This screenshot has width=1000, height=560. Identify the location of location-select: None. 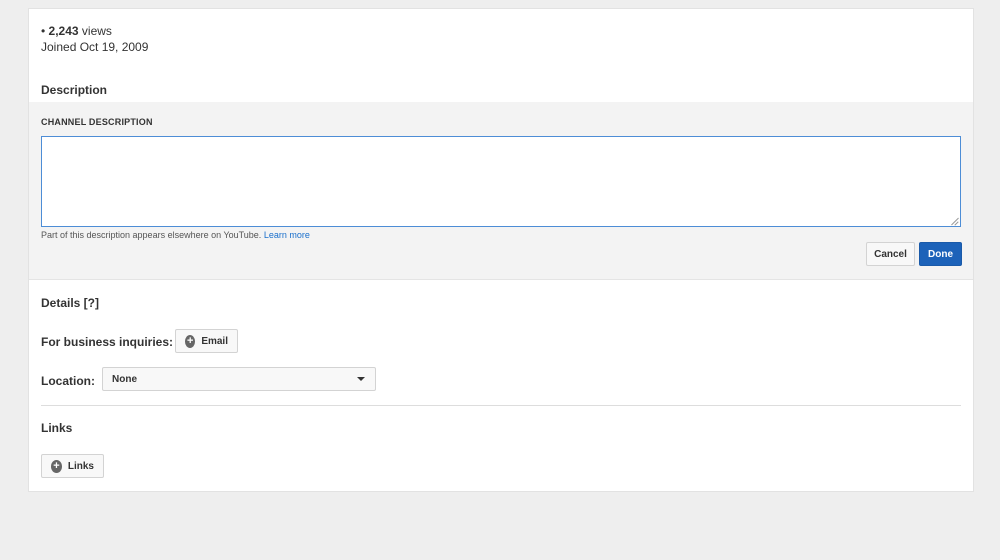
(239, 379).